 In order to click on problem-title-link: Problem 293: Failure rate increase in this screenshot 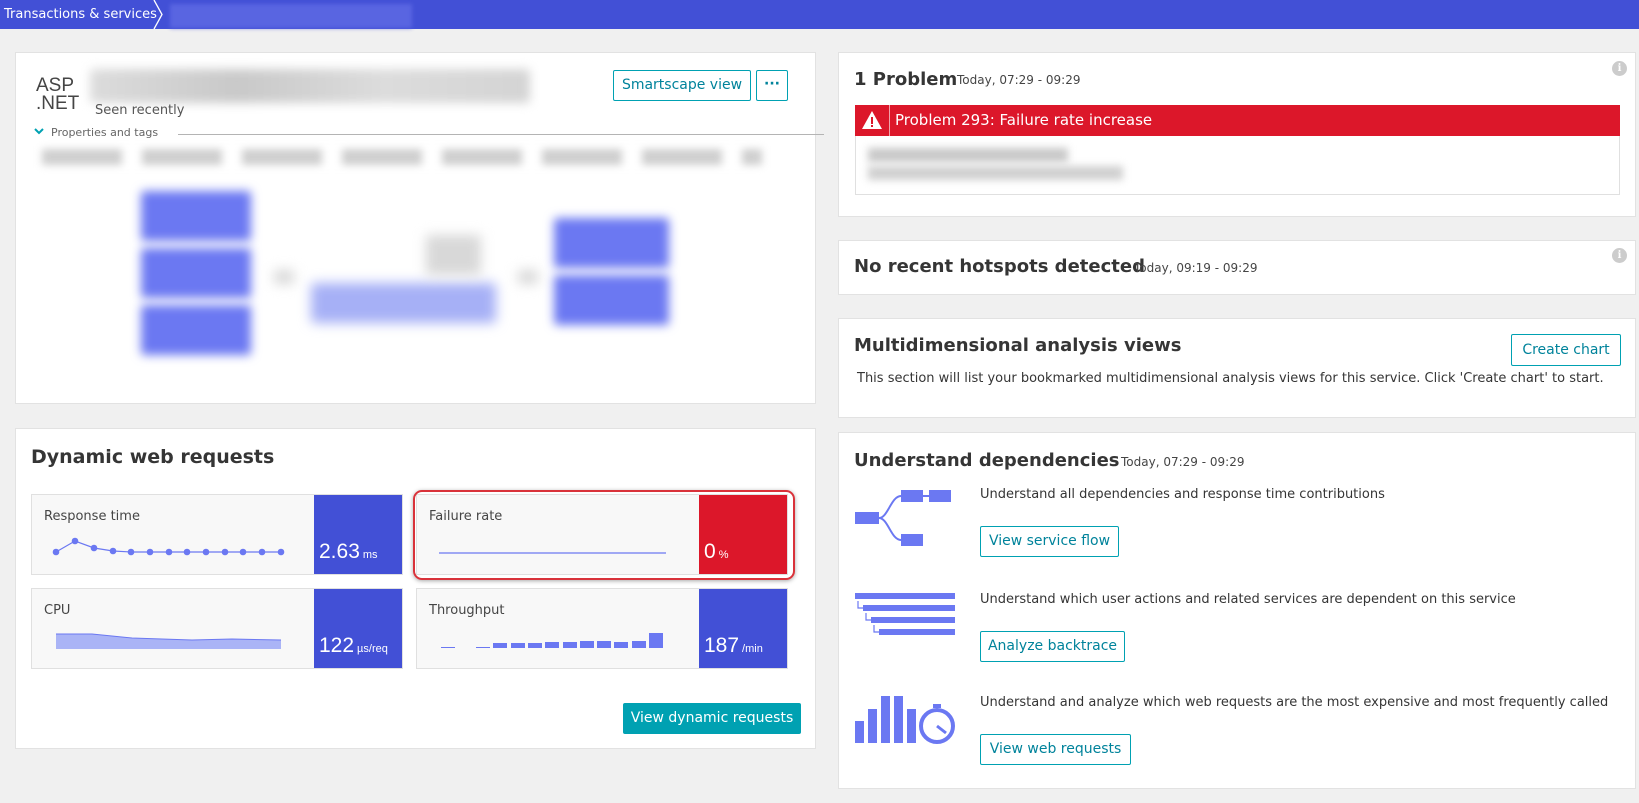, I will do `click(1023, 120)`.